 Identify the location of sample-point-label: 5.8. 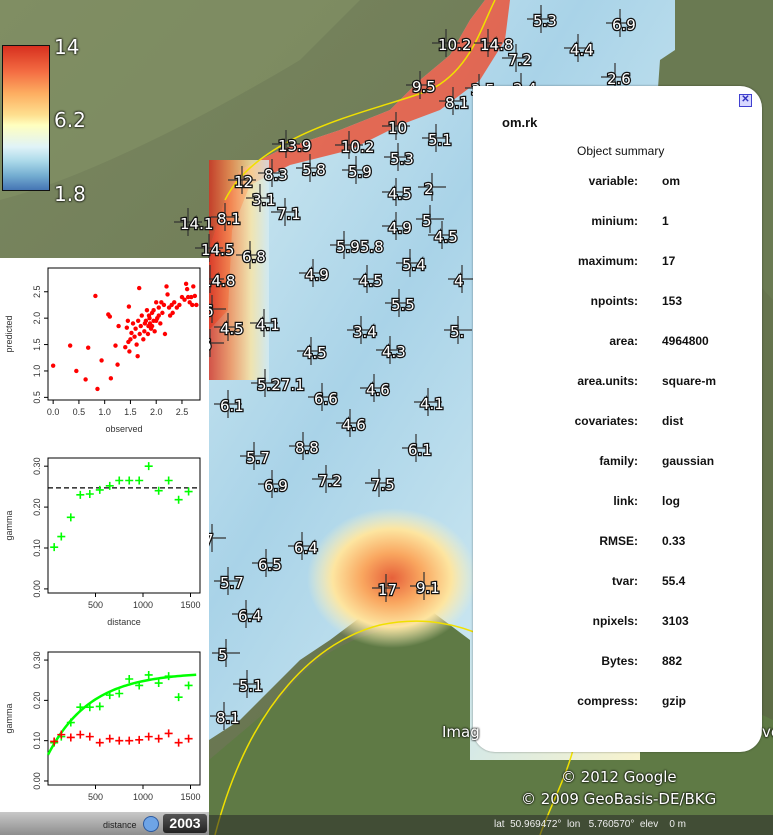
(314, 170).